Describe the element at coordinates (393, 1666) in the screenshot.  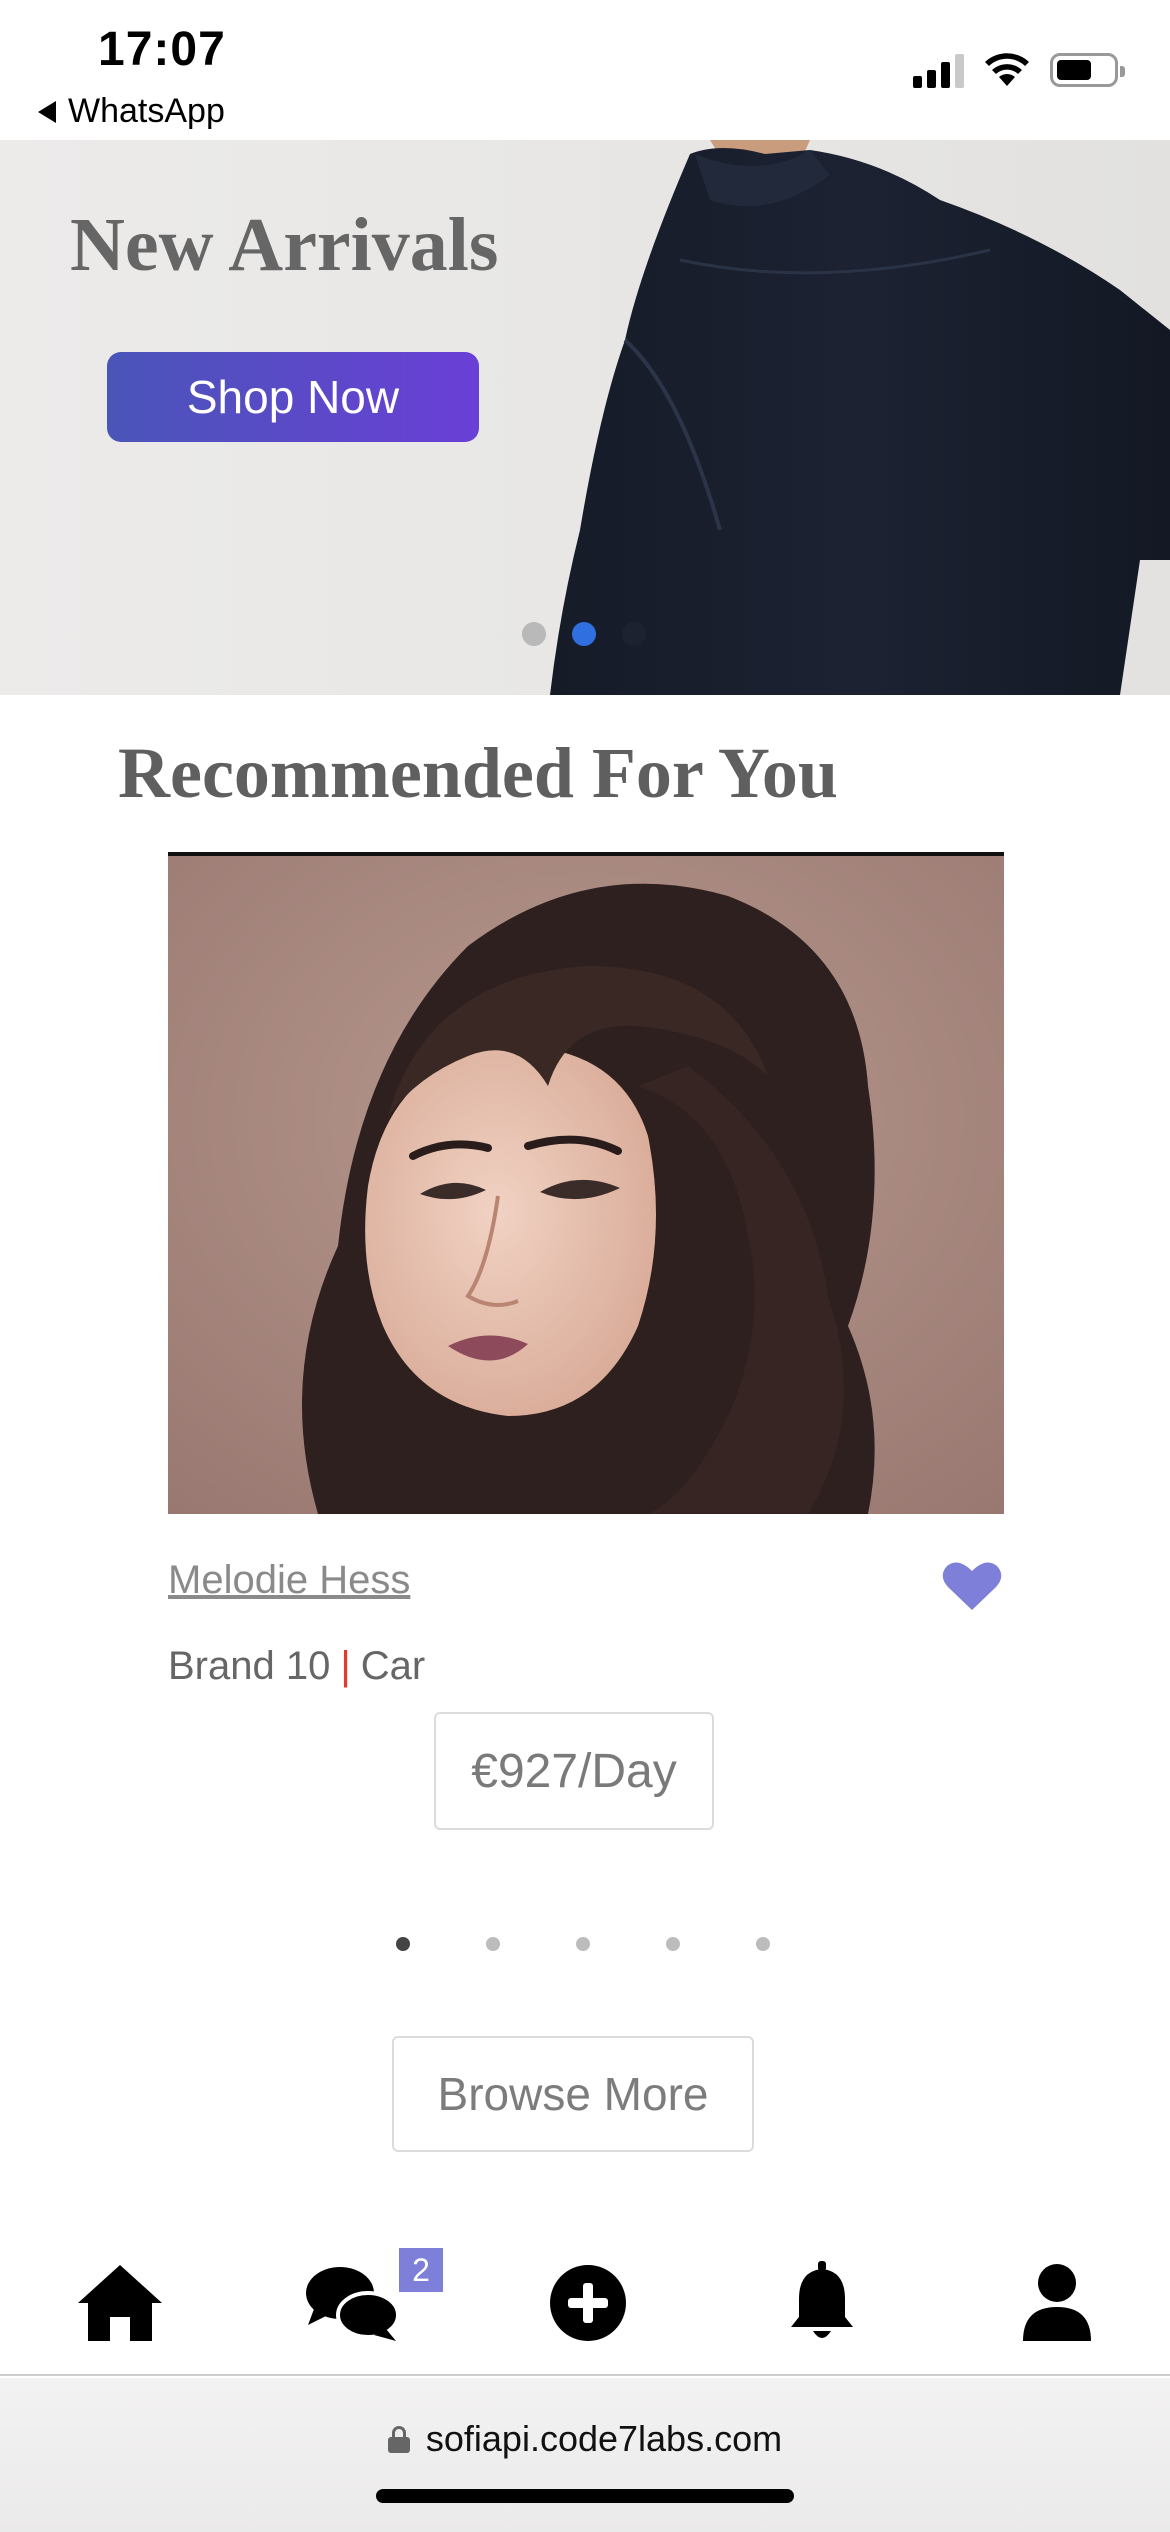
I see `product-category: Car` at that location.